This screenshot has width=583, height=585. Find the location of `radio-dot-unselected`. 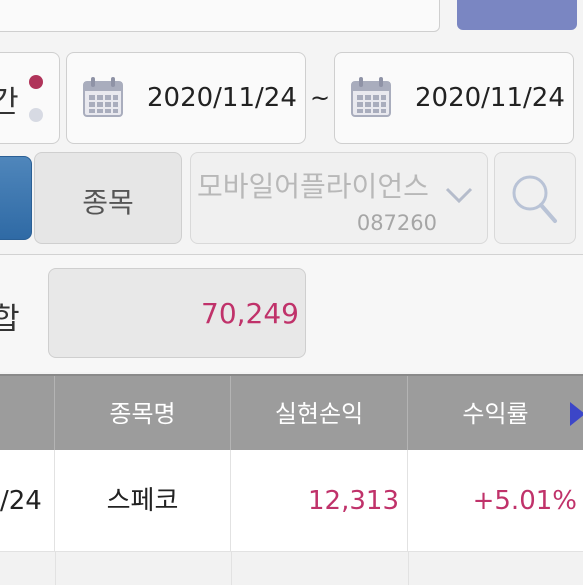

radio-dot-unselected is located at coordinates (36, 115).